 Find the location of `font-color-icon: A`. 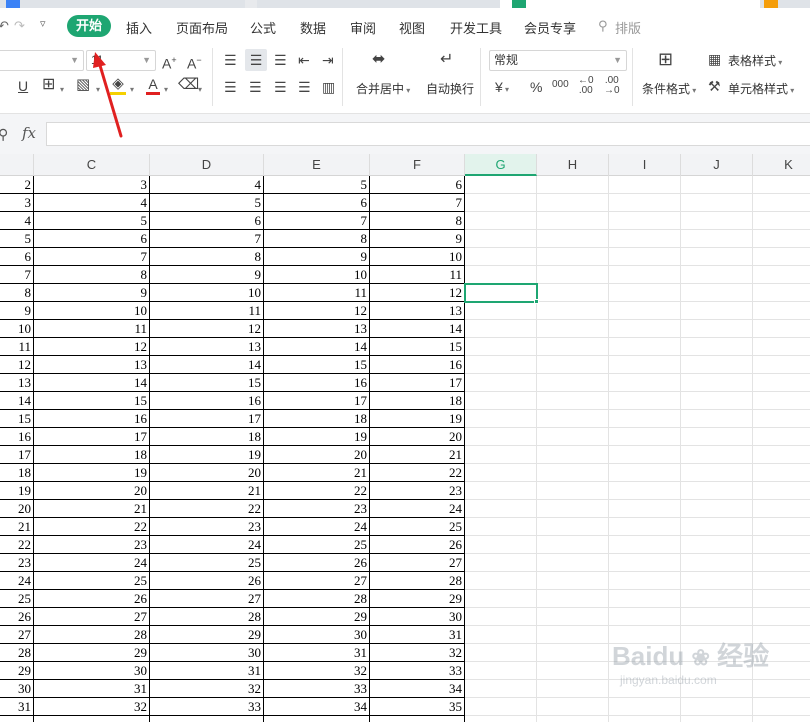

font-color-icon: A is located at coordinates (153, 85).